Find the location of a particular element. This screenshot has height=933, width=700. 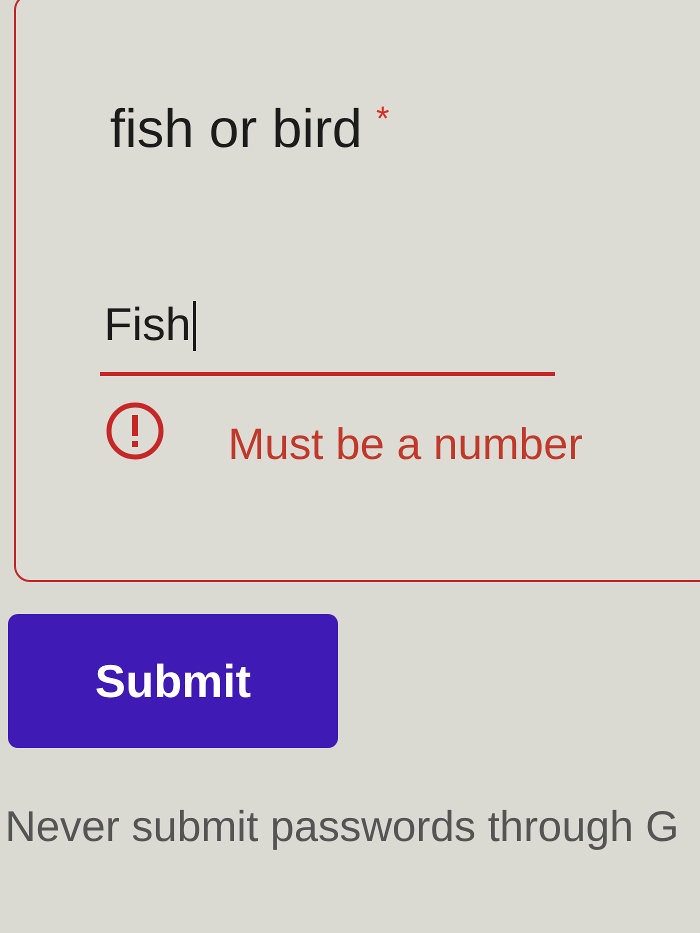

error-message: Must be a number is located at coordinates (405, 445).